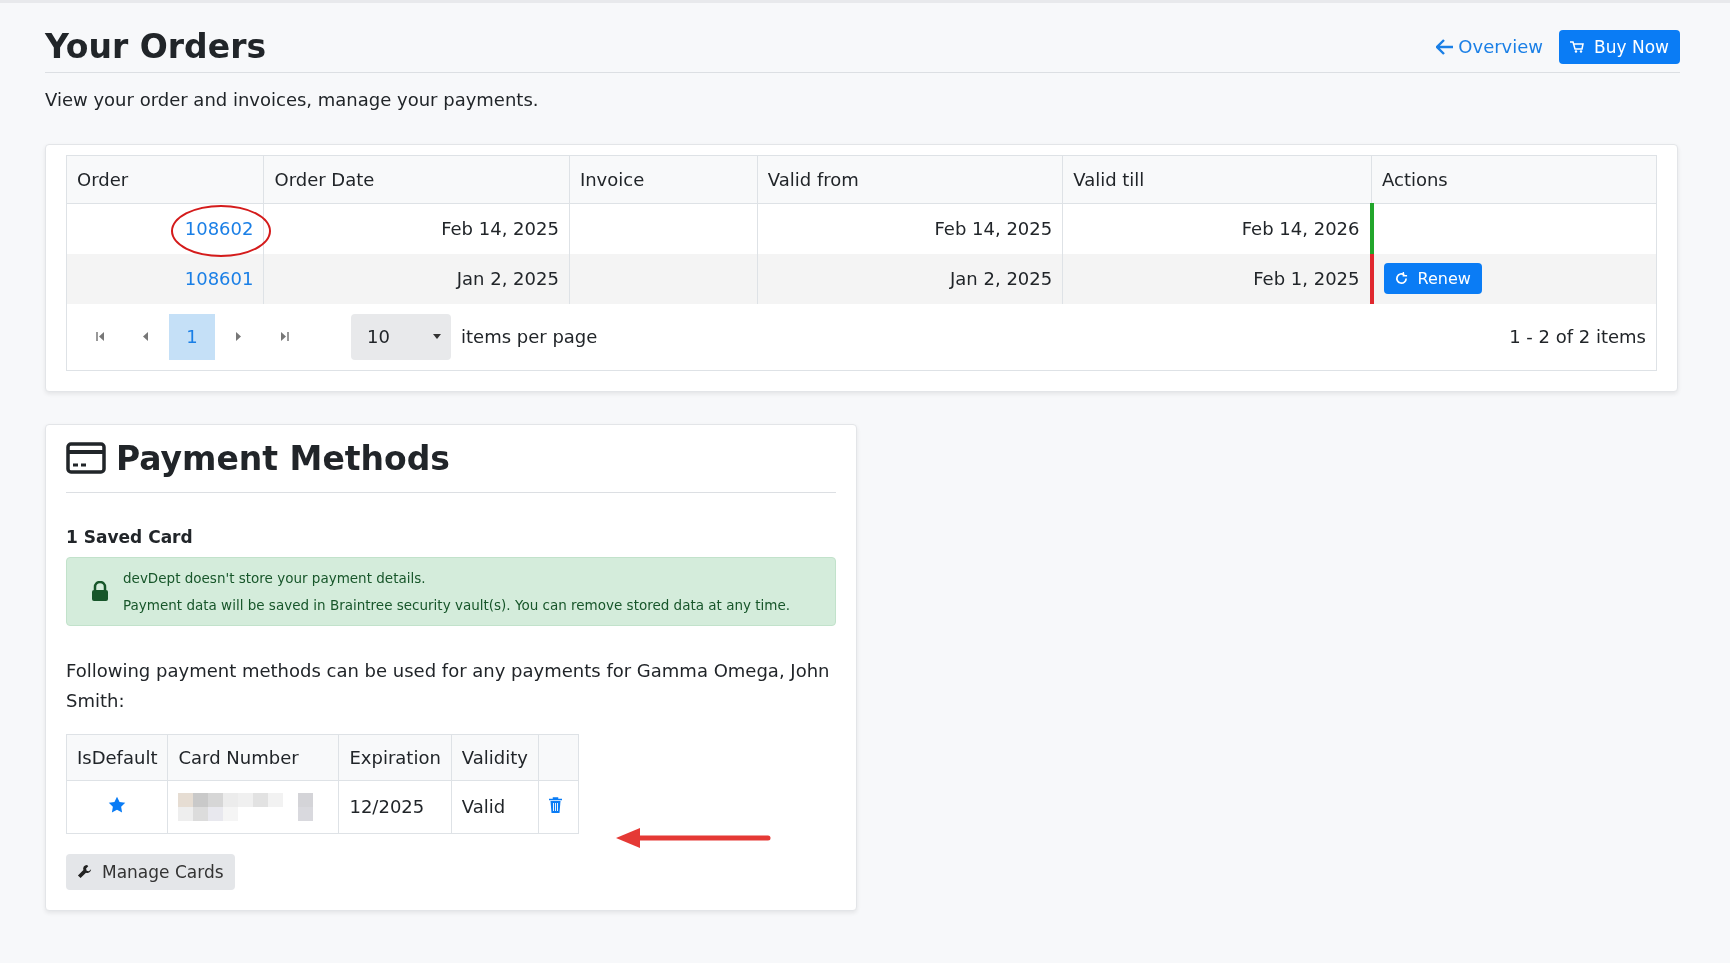  What do you see at coordinates (1300, 229) in the screenshot?
I see `date-text: Feb 14, 2026` at bounding box center [1300, 229].